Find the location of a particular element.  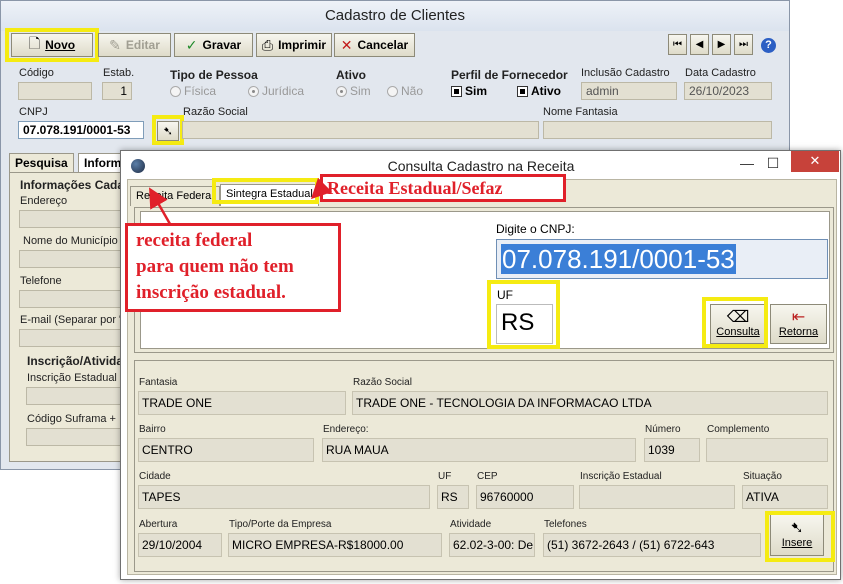

arrow-to-receita-federal-tab is located at coordinates (160, 206).